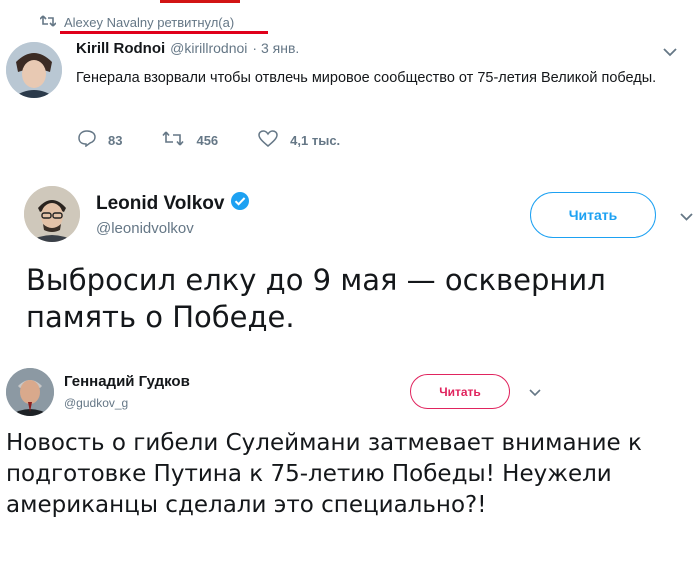  I want to click on retweet-button: 456, so click(190, 140).